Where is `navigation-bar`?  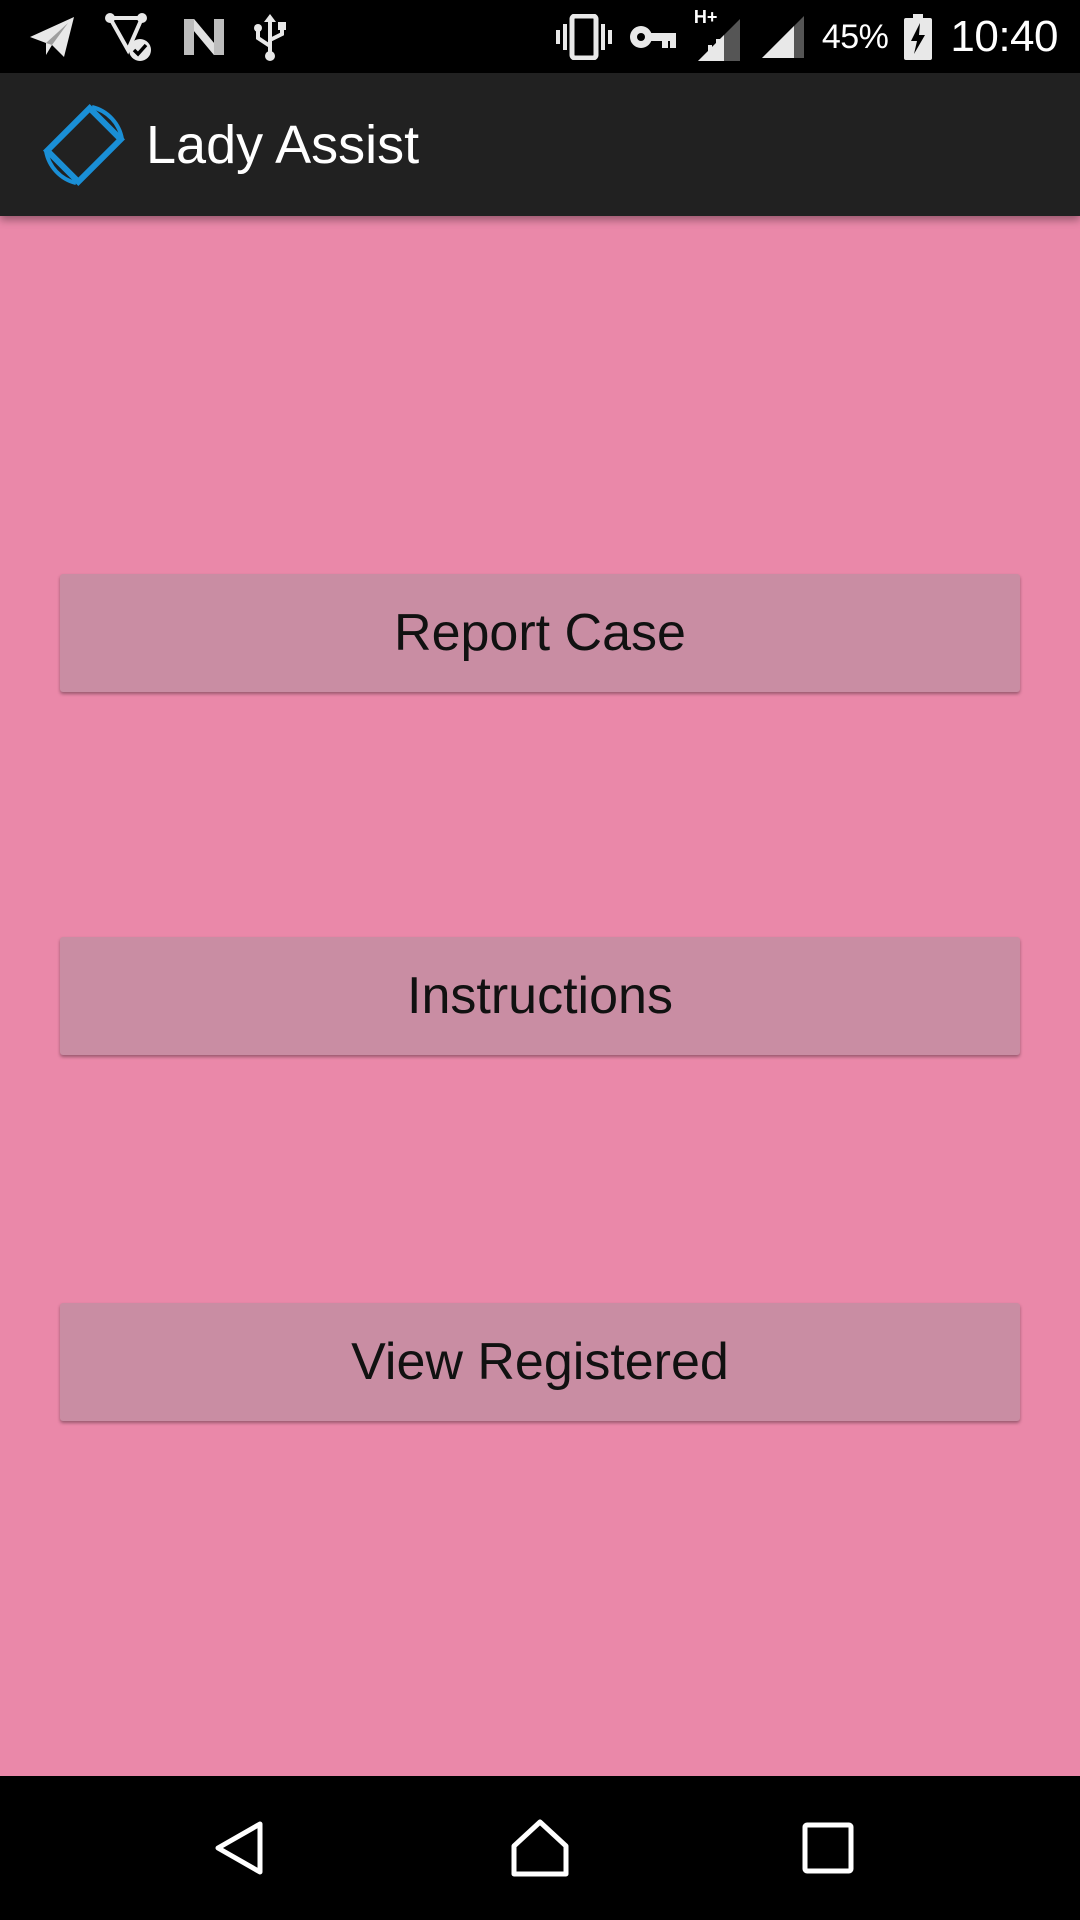
navigation-bar is located at coordinates (540, 1848).